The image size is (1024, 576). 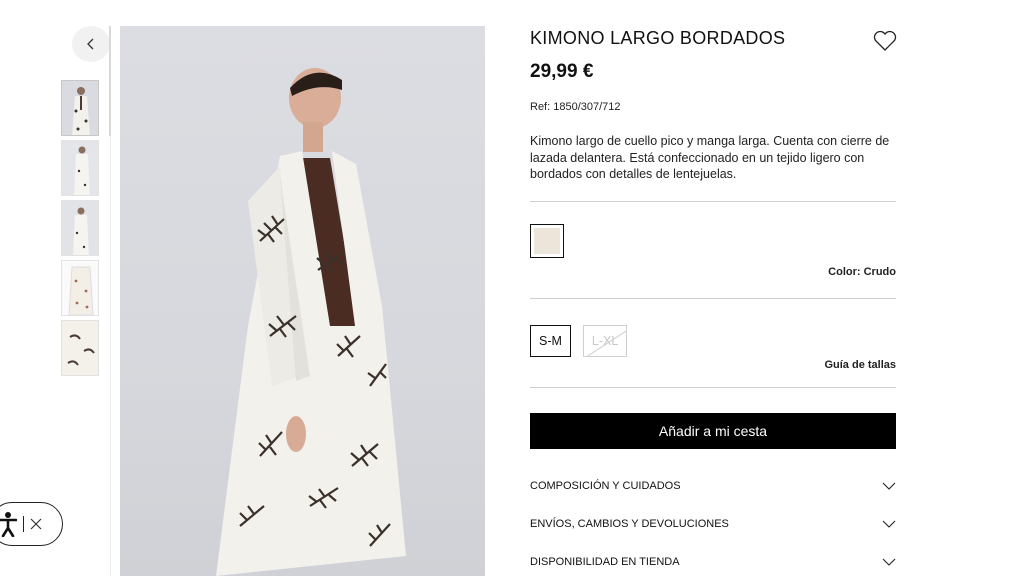 What do you see at coordinates (713, 250) in the screenshot?
I see `color-section: Color: Crudo` at bounding box center [713, 250].